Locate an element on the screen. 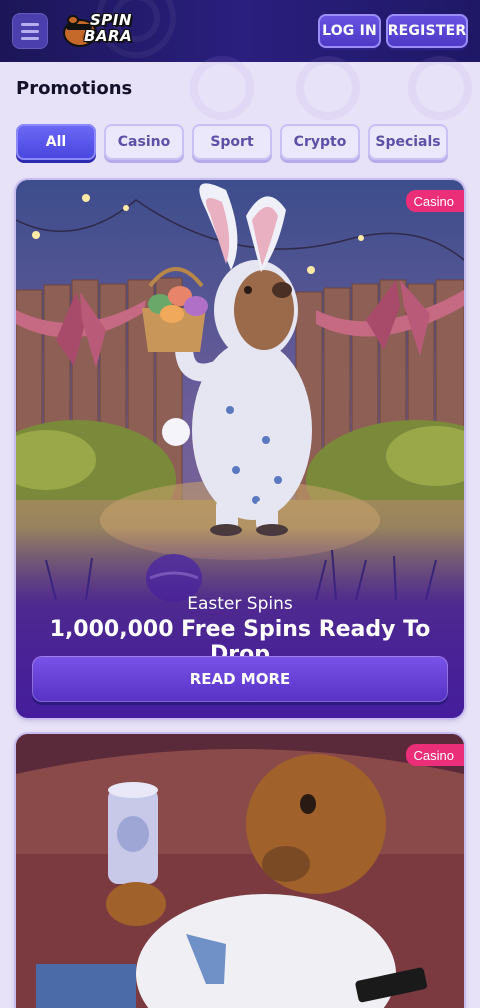 The width and height of the screenshot is (480, 1008). filter-specials: Specials is located at coordinates (408, 142).